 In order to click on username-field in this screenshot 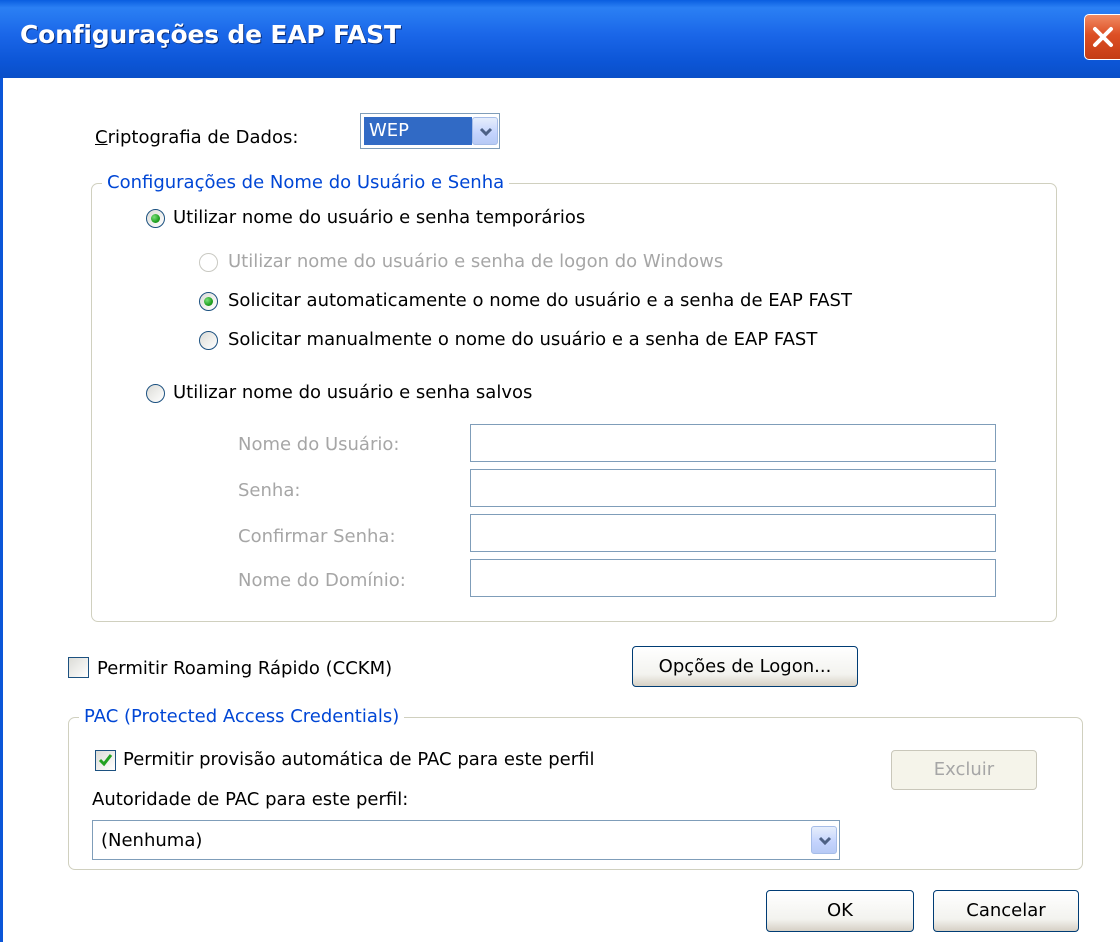, I will do `click(733, 443)`.